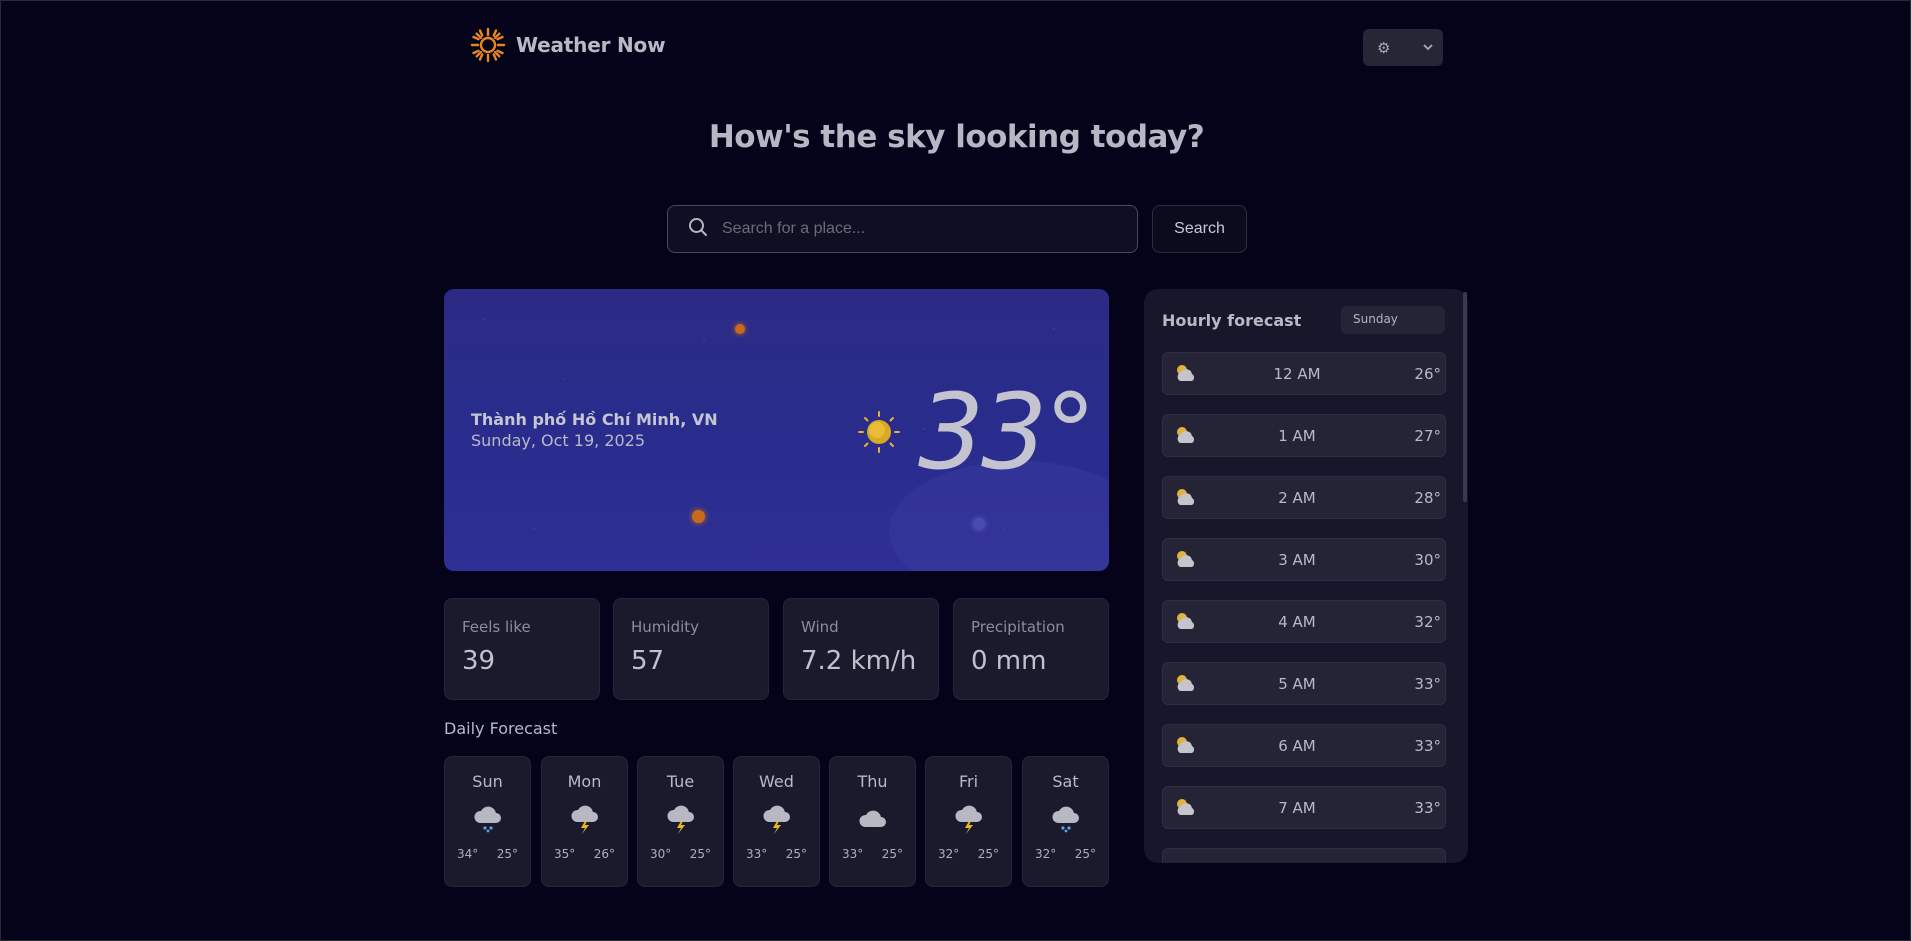  I want to click on day-card-wed: Wed 33° 25°, so click(776, 821).